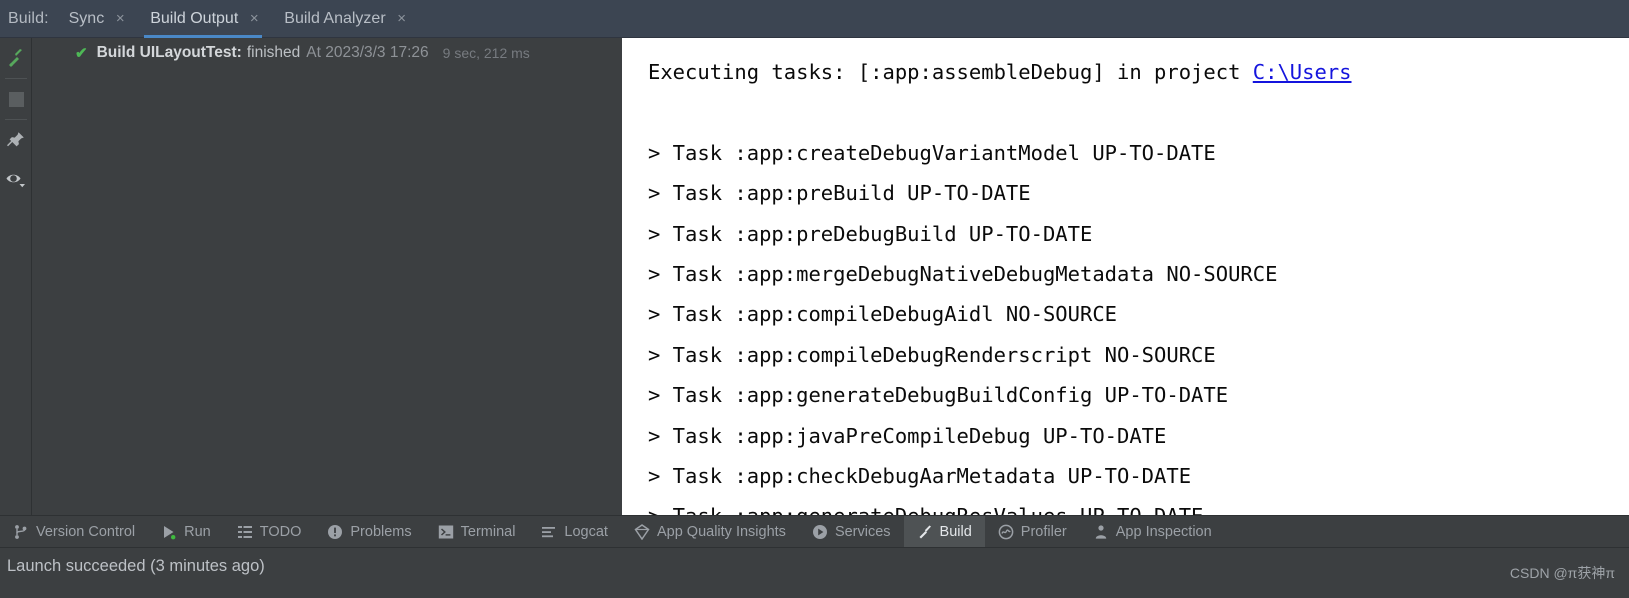 The width and height of the screenshot is (1629, 598). Describe the element at coordinates (86, 18) in the screenshot. I see `tab-label: Sync` at that location.